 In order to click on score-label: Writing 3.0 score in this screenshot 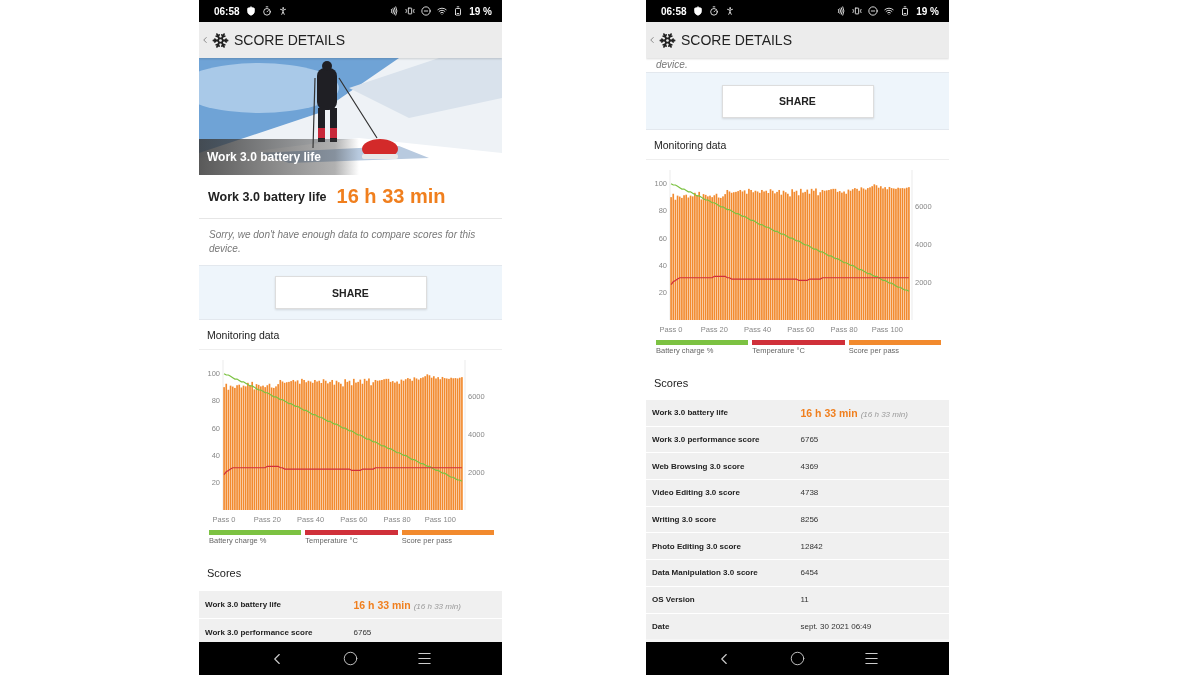, I will do `click(685, 520)`.